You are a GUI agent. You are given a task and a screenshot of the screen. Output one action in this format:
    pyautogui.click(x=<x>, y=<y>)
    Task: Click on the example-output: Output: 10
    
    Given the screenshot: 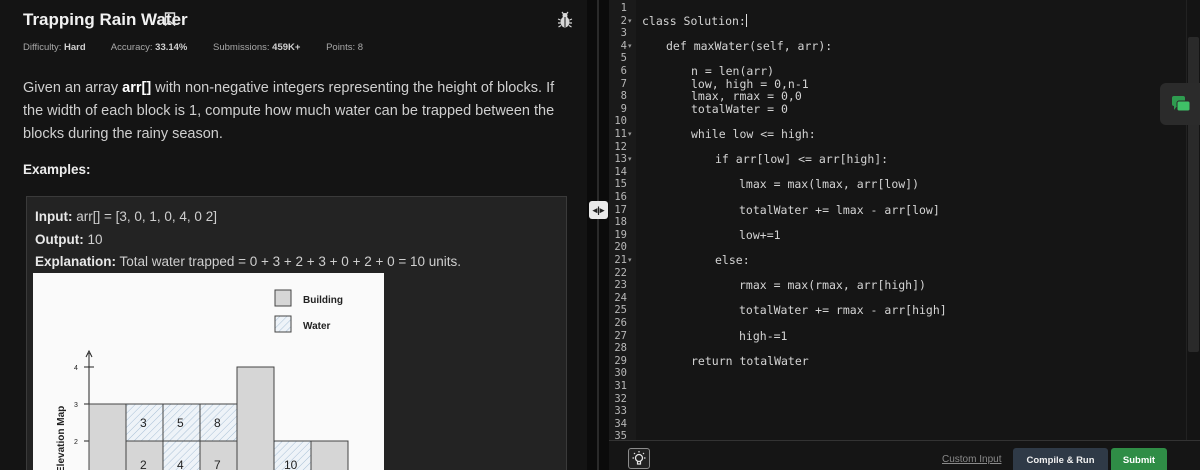 What is the action you would take?
    pyautogui.click(x=69, y=239)
    